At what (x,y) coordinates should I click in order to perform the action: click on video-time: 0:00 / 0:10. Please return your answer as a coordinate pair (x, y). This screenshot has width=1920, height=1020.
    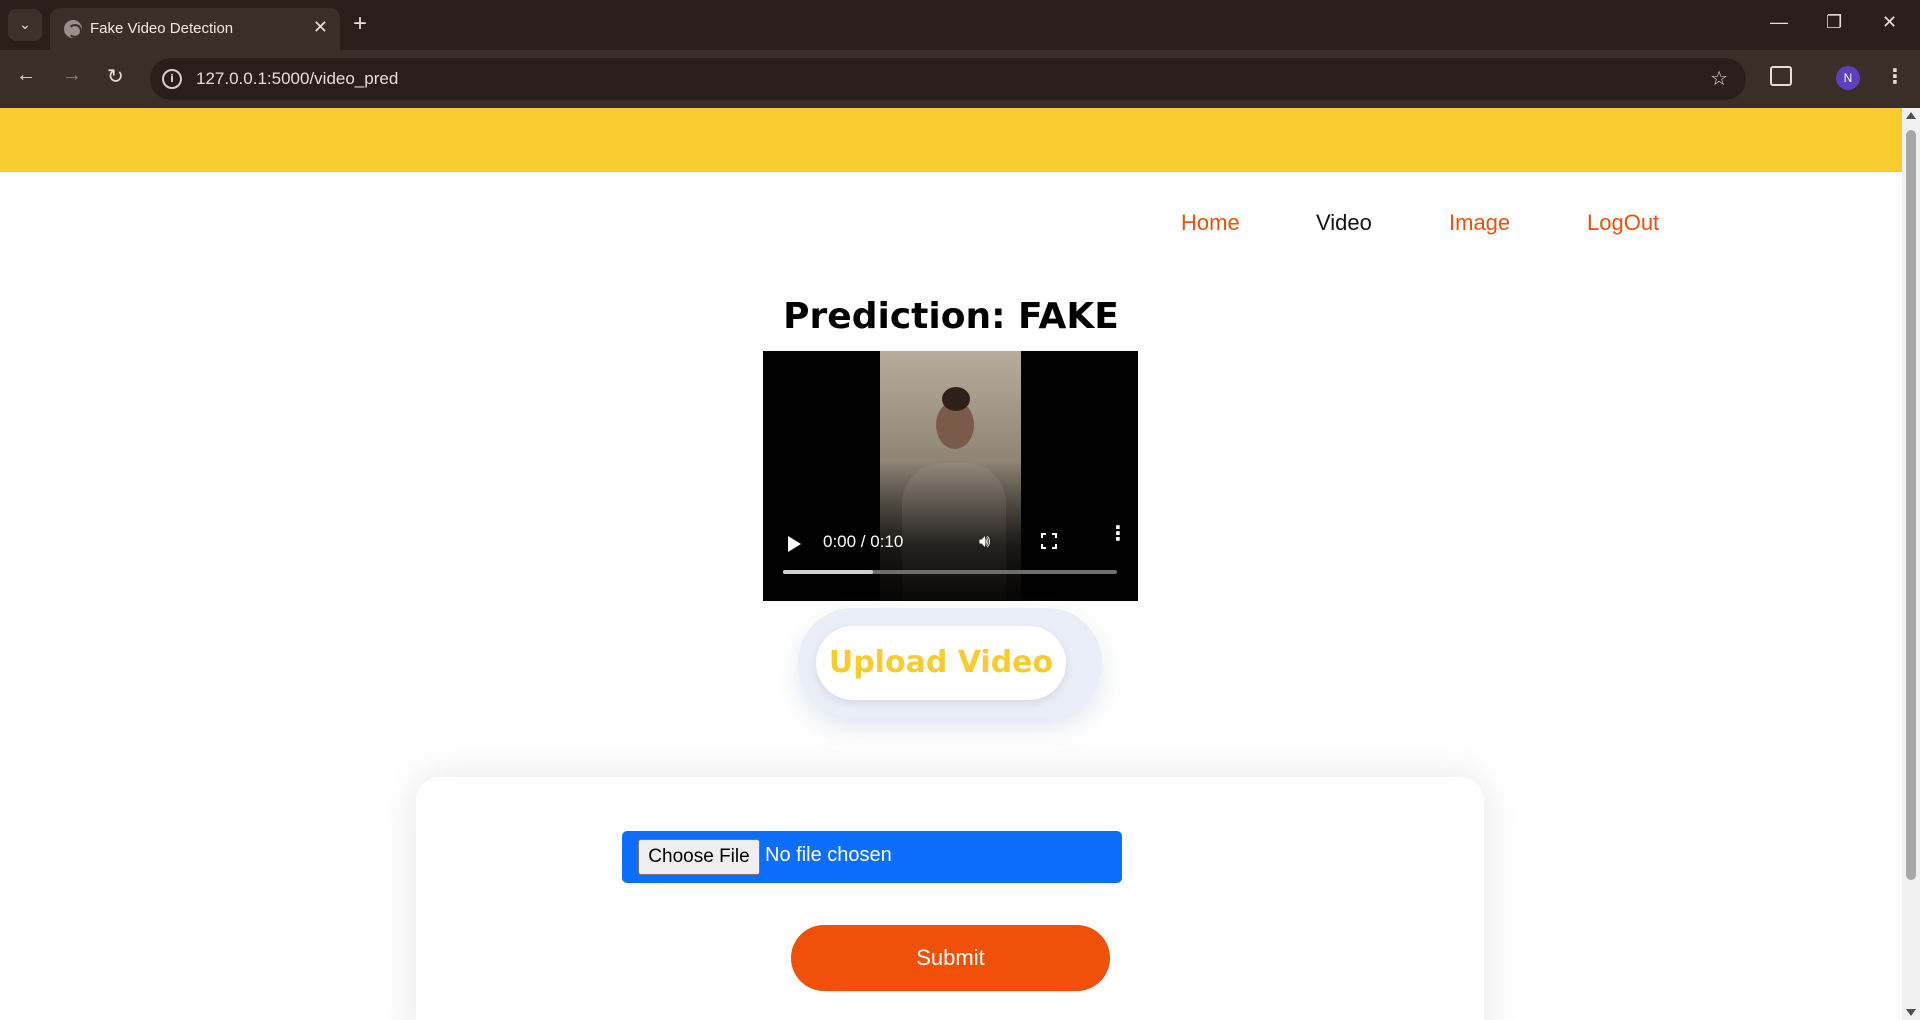
    Looking at the image, I should click on (863, 541).